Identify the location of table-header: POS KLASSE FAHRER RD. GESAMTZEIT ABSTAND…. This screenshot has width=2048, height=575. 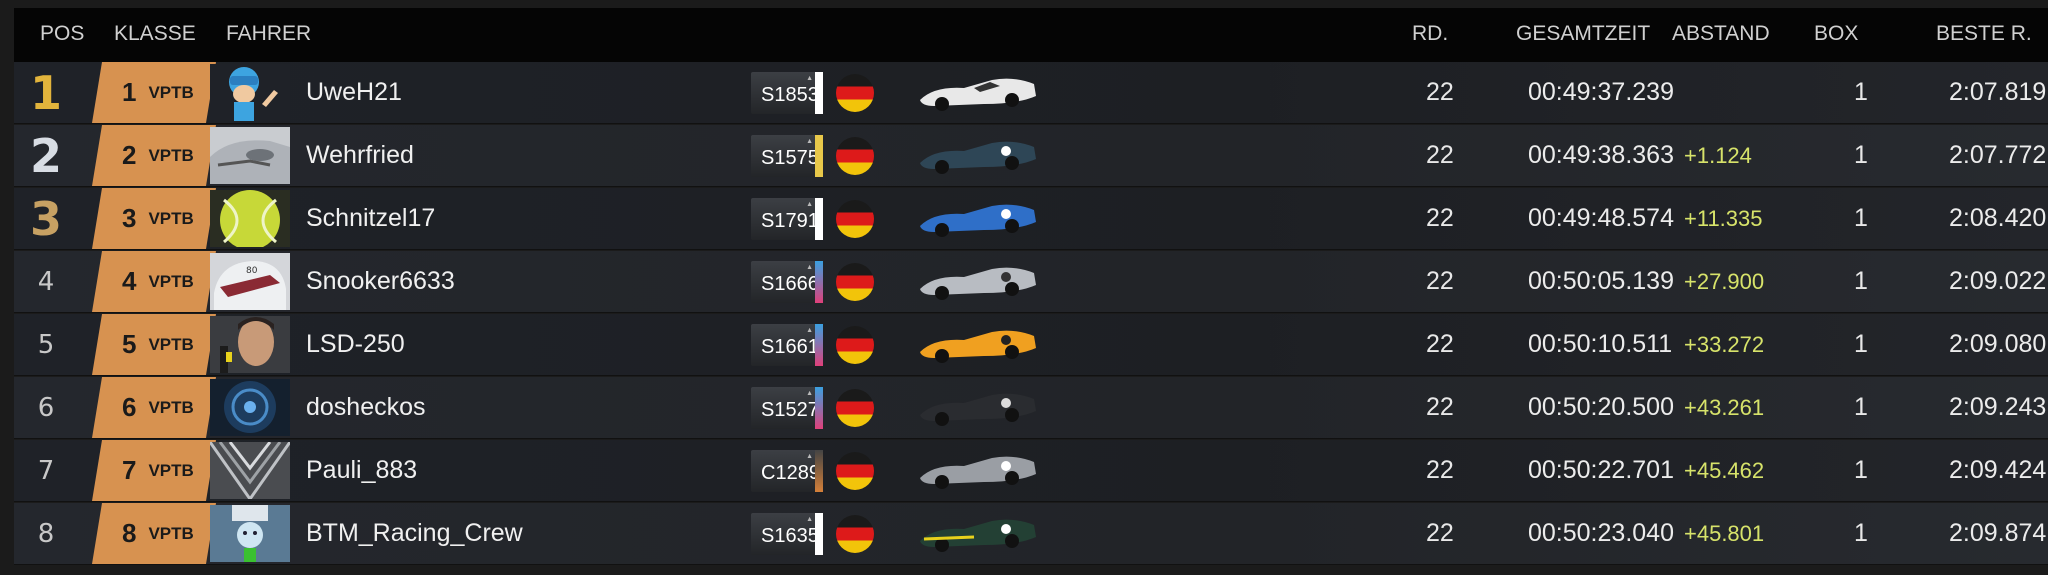
(1031, 35).